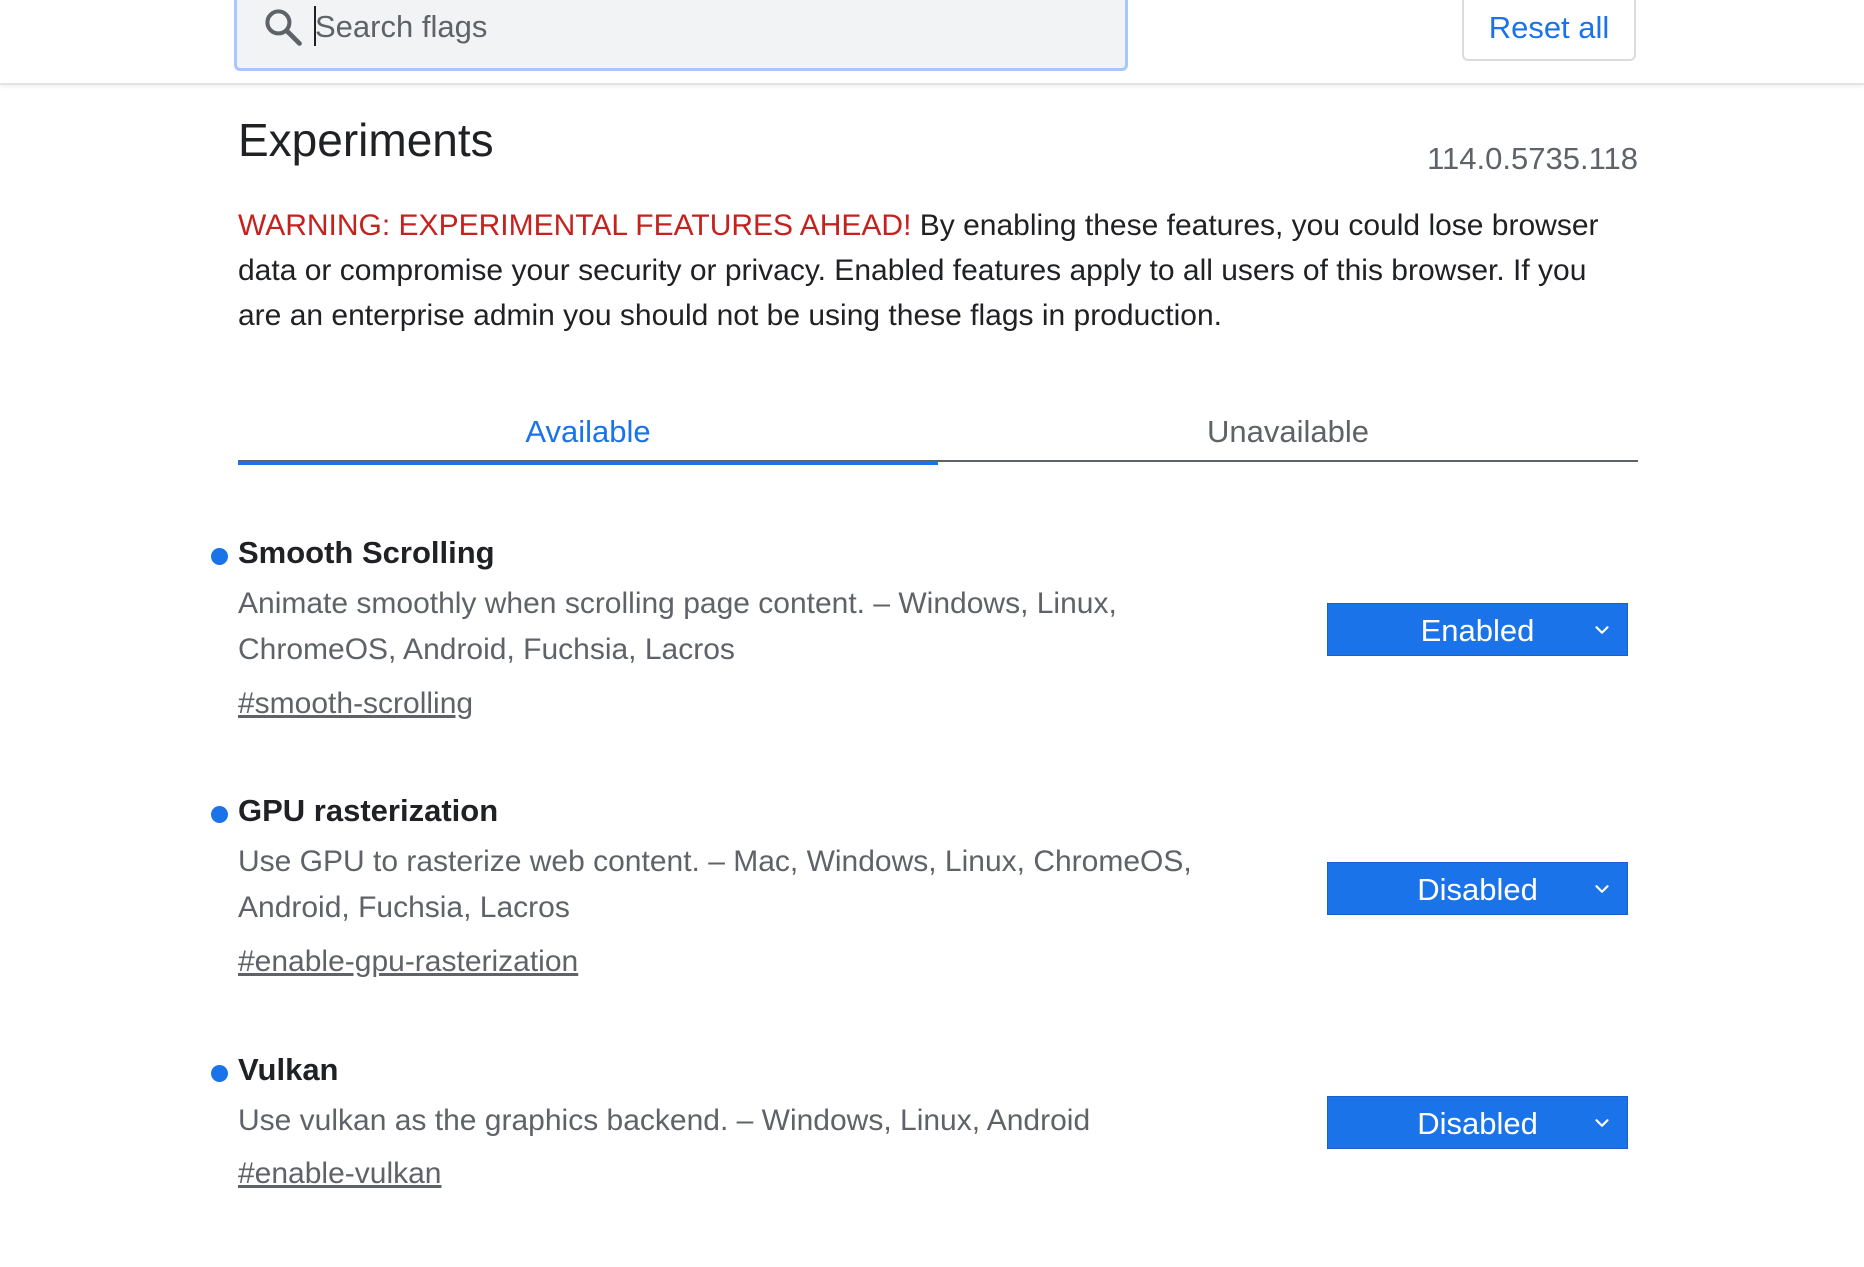 Image resolution: width=1864 pixels, height=1267 pixels. I want to click on warning-heading: WARNING: EXPERIMENTAL FEATURES AHEAD!, so click(575, 225).